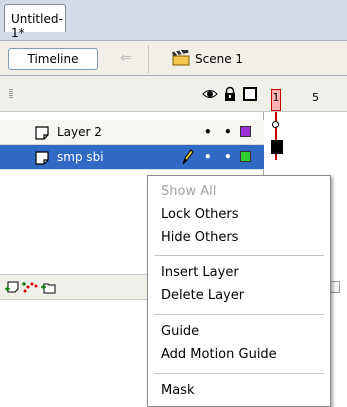 The height and width of the screenshot is (407, 347). Describe the element at coordinates (219, 355) in the screenshot. I see `menu-item-add-motion-guide: Add Motion Guide` at that location.